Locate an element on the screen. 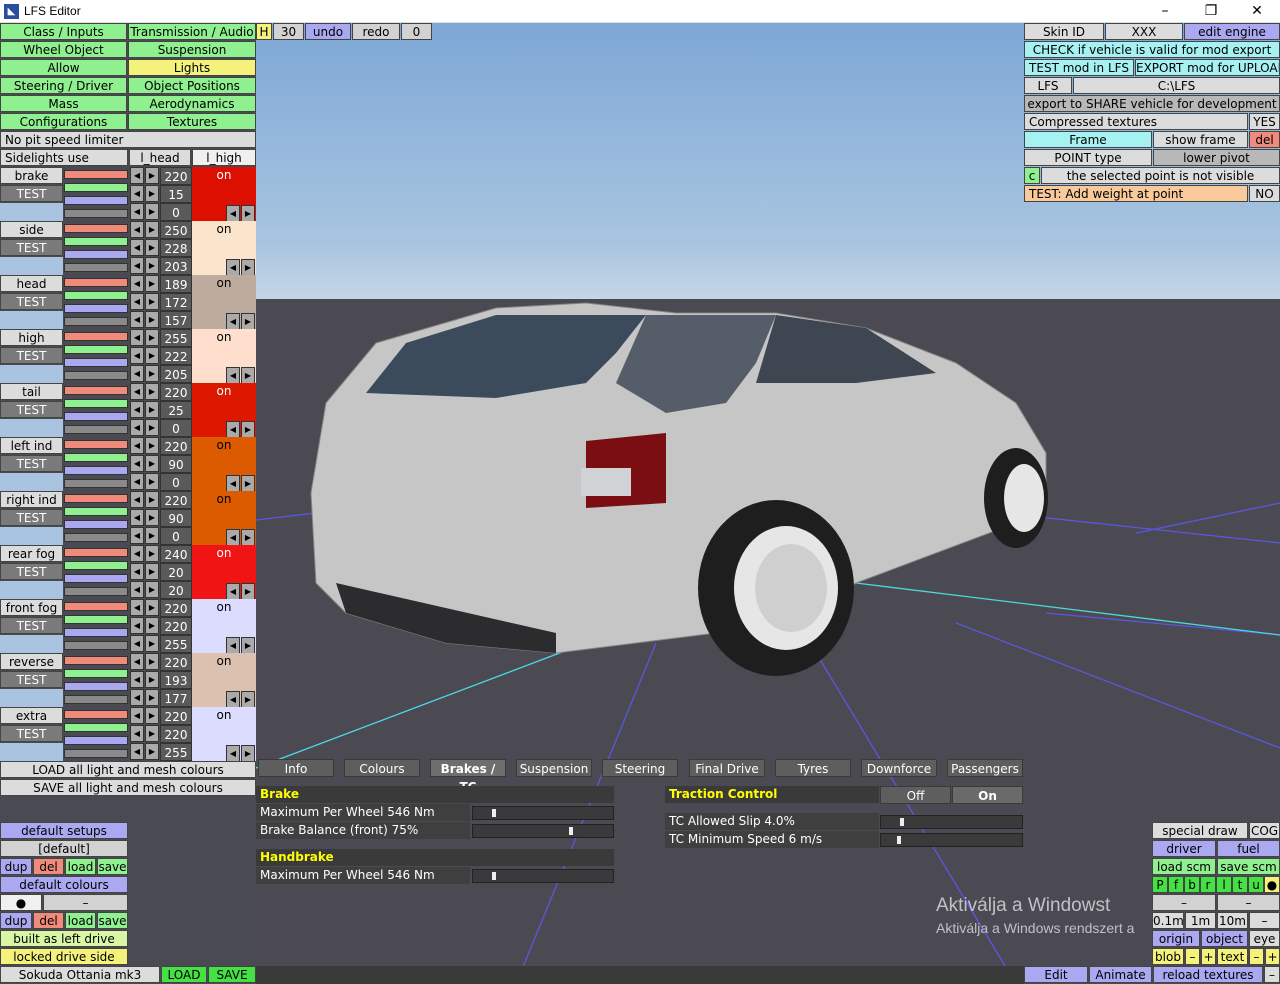 This screenshot has height=984, width=1280. brake-max-per-wheel-slider is located at coordinates (543, 813).